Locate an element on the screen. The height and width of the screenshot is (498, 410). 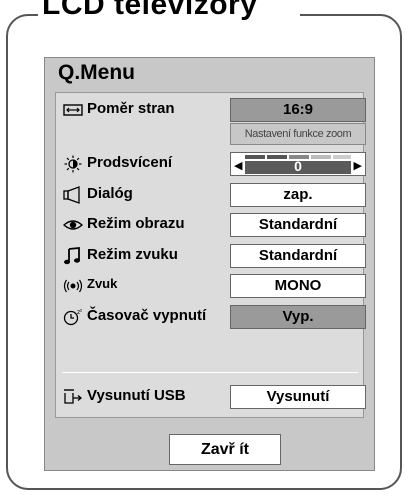
usb-eject-value: Vysunutí is located at coordinates (298, 397).